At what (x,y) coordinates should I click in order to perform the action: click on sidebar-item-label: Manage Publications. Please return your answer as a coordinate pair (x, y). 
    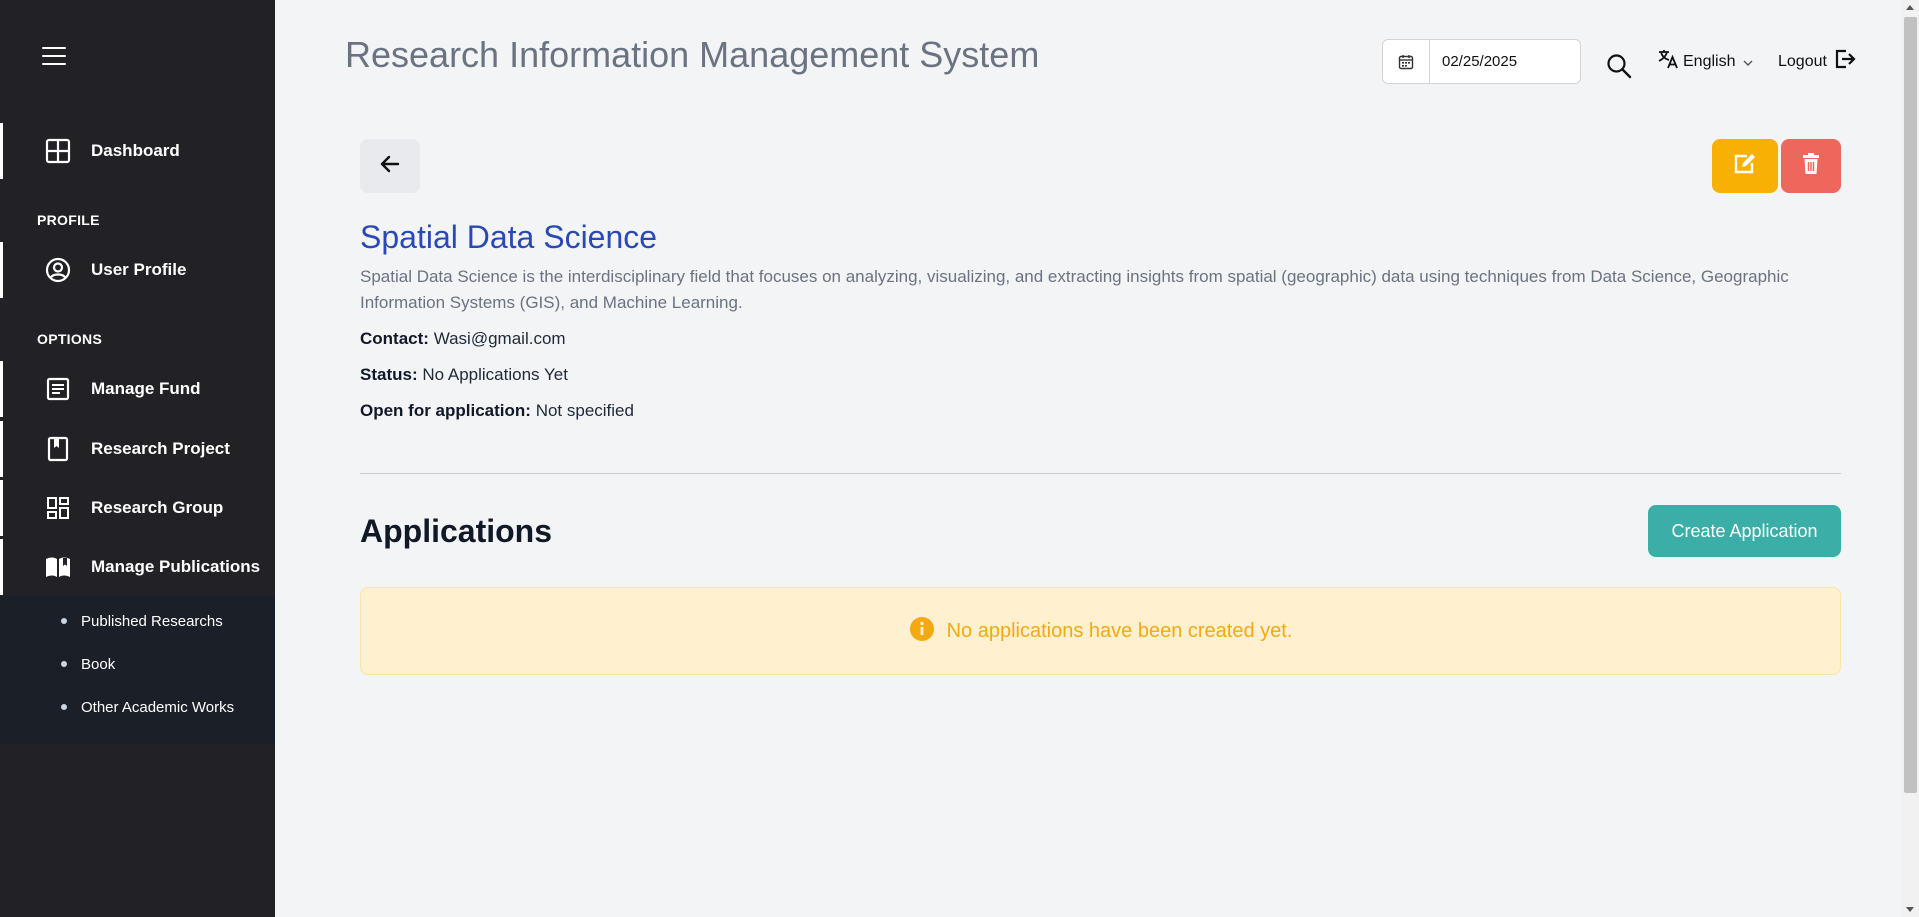
    Looking at the image, I should click on (176, 566).